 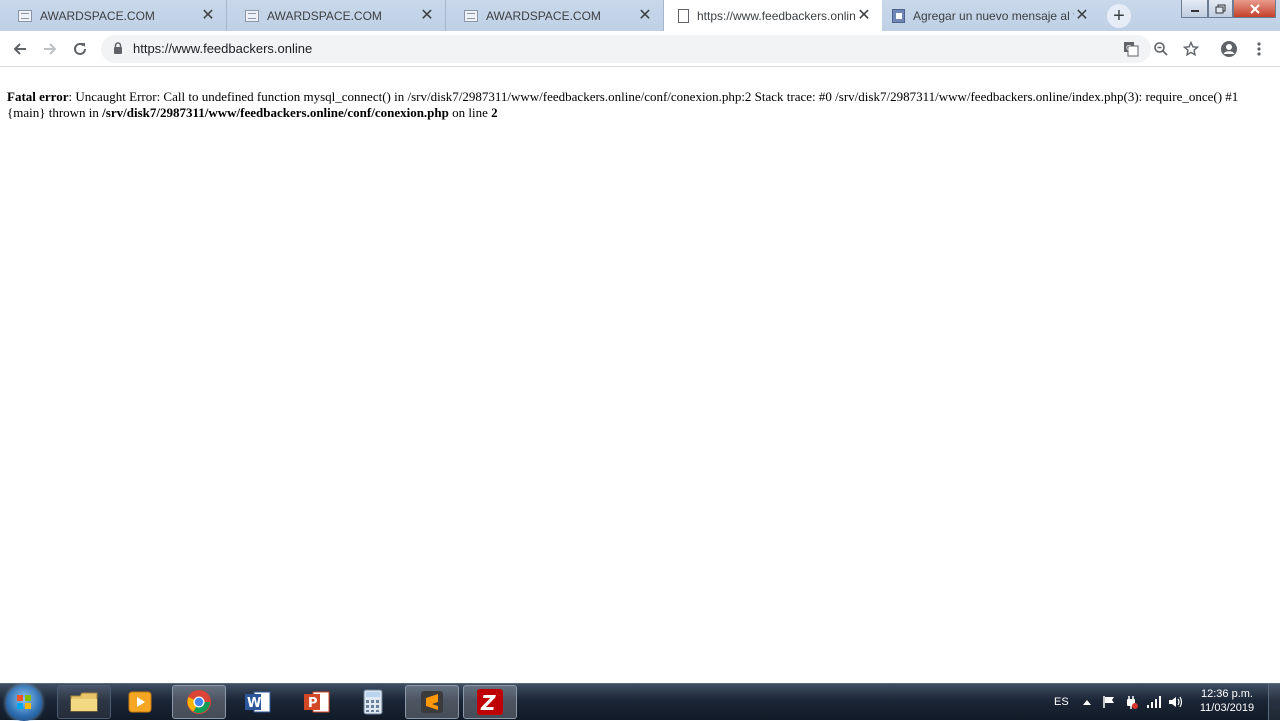 I want to click on account-icon, so click(x=1229, y=49).